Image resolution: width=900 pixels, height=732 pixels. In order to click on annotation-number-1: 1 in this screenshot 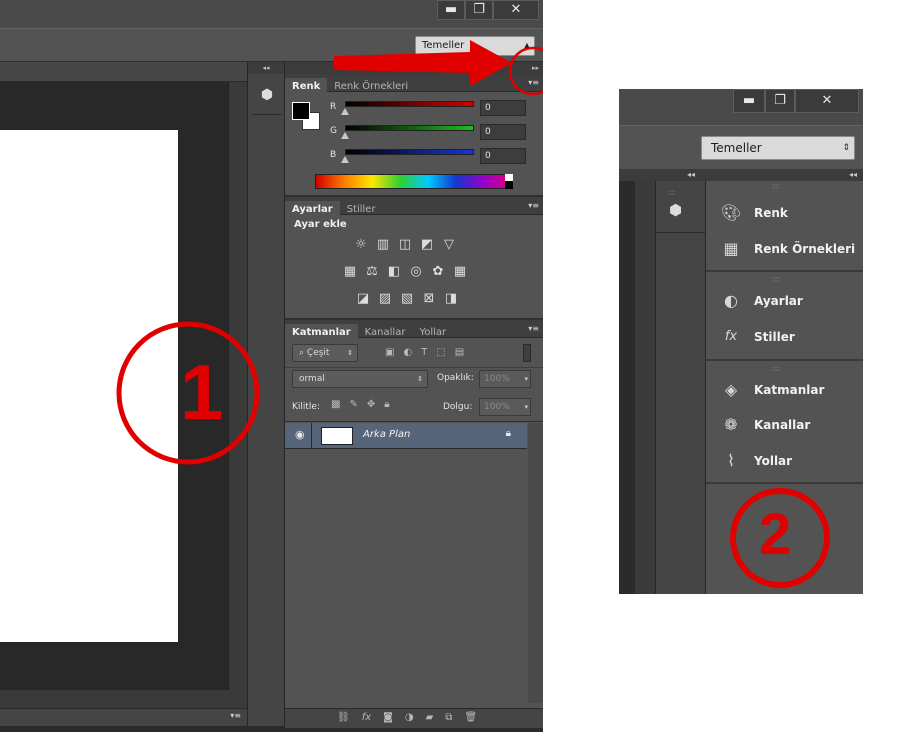, I will do `click(202, 392)`.